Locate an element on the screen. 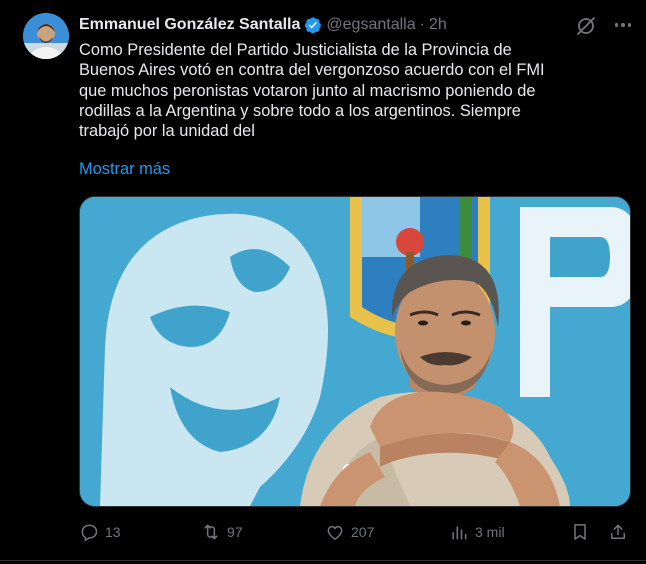  like-button: 207 is located at coordinates (349, 532).